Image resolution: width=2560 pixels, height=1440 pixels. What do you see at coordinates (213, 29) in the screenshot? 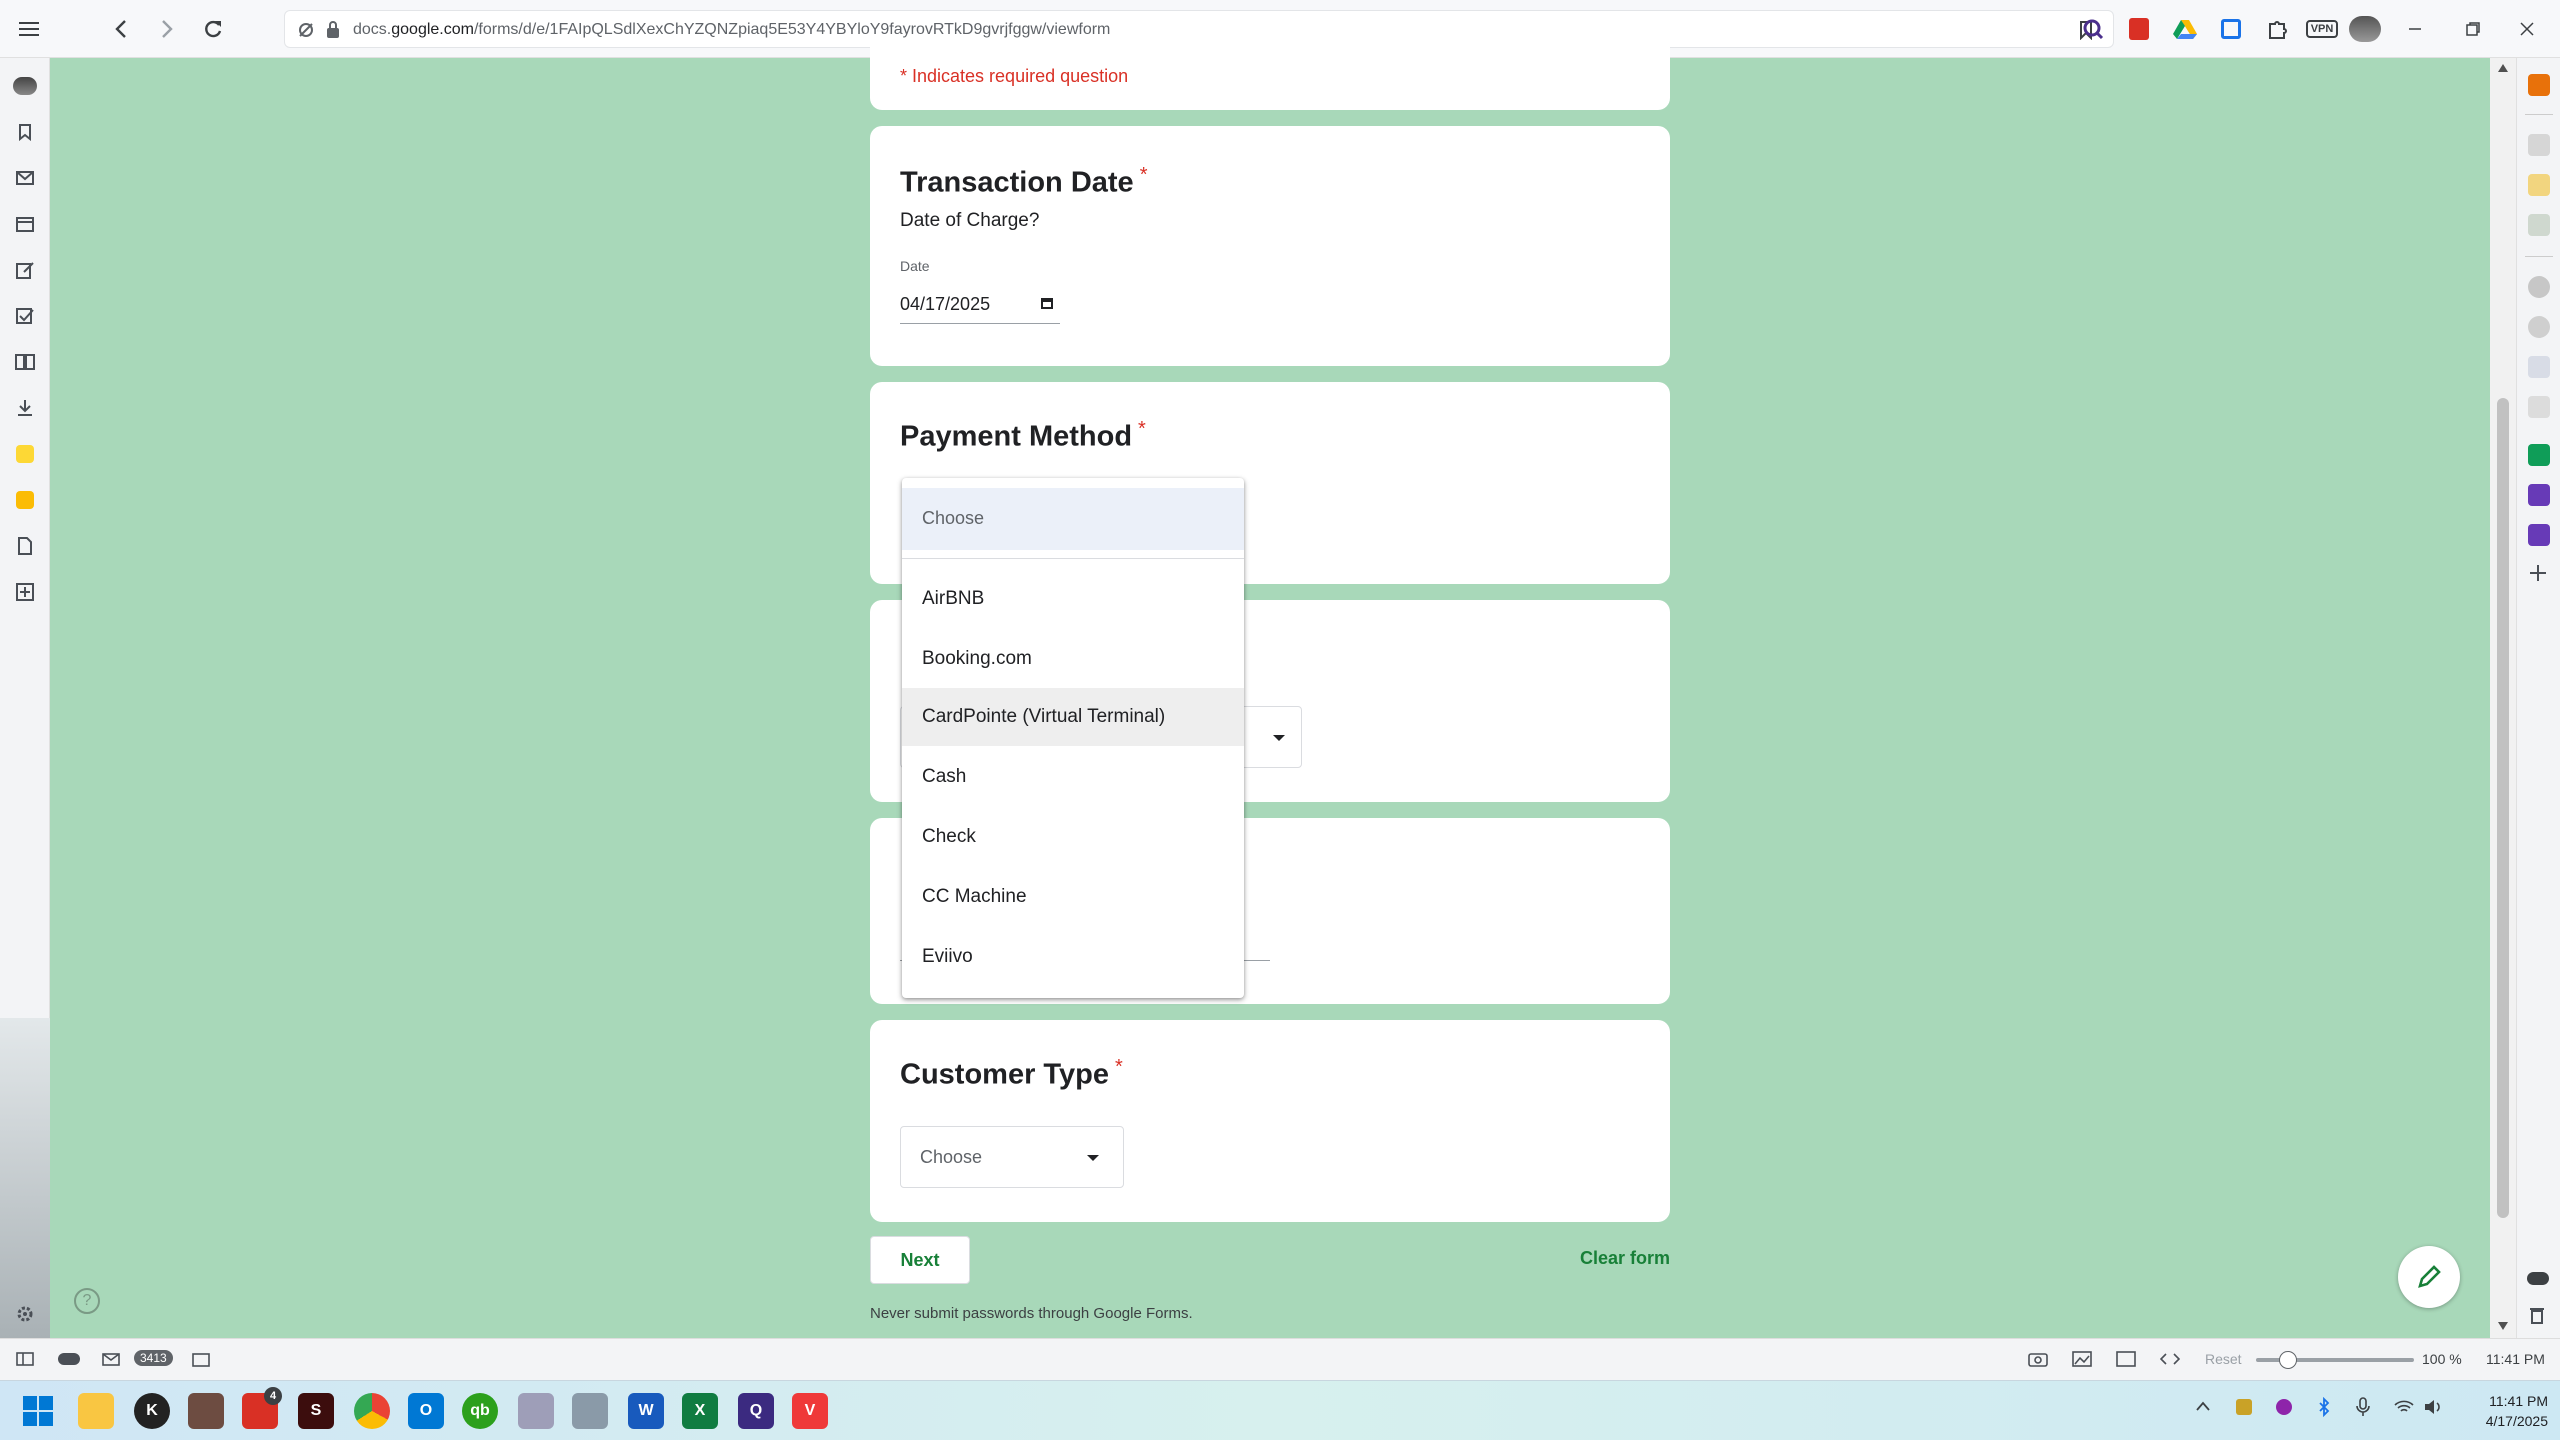
I see `reload-icon` at bounding box center [213, 29].